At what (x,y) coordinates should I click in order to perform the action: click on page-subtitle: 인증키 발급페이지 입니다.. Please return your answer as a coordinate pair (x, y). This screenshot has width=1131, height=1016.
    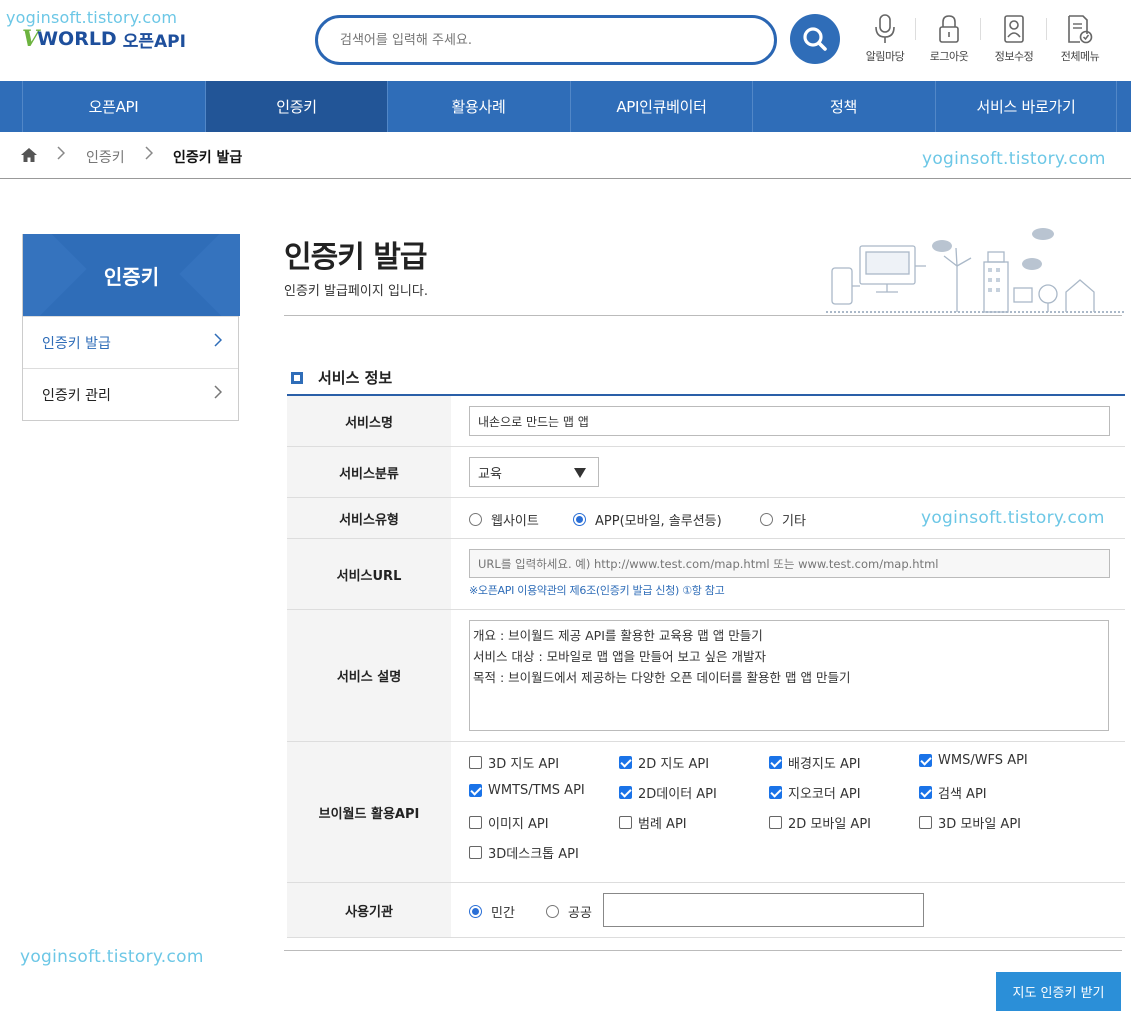
    Looking at the image, I should click on (356, 291).